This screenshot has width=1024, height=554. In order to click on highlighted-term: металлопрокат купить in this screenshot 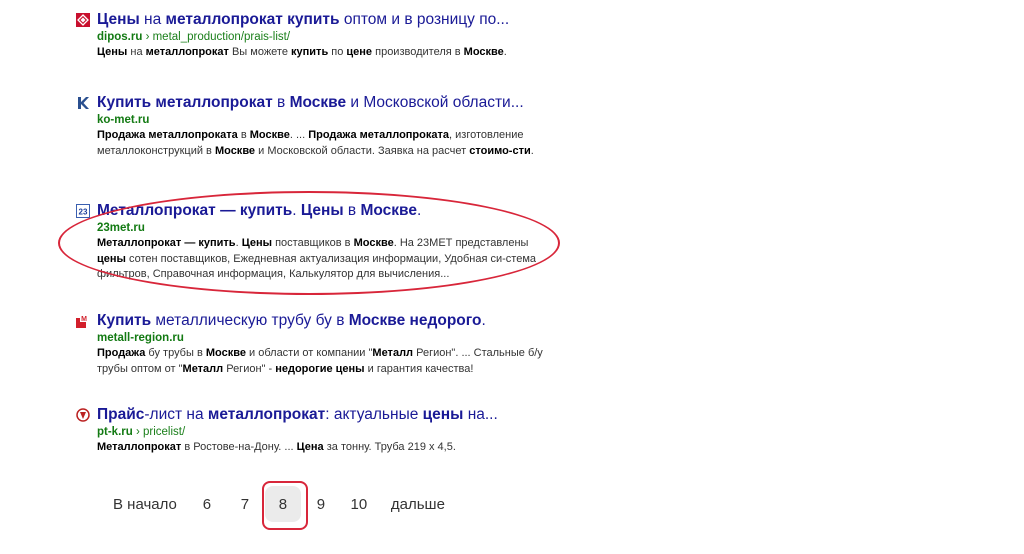, I will do `click(252, 19)`.